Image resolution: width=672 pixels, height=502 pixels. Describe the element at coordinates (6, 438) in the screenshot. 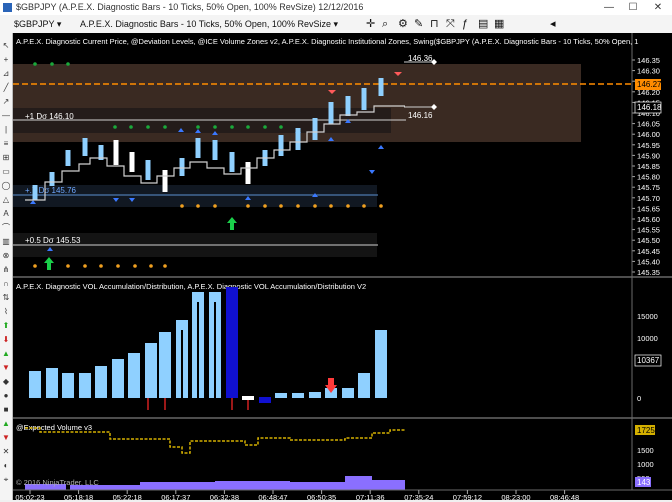

I see `triangle-down-icon: ▼` at that location.